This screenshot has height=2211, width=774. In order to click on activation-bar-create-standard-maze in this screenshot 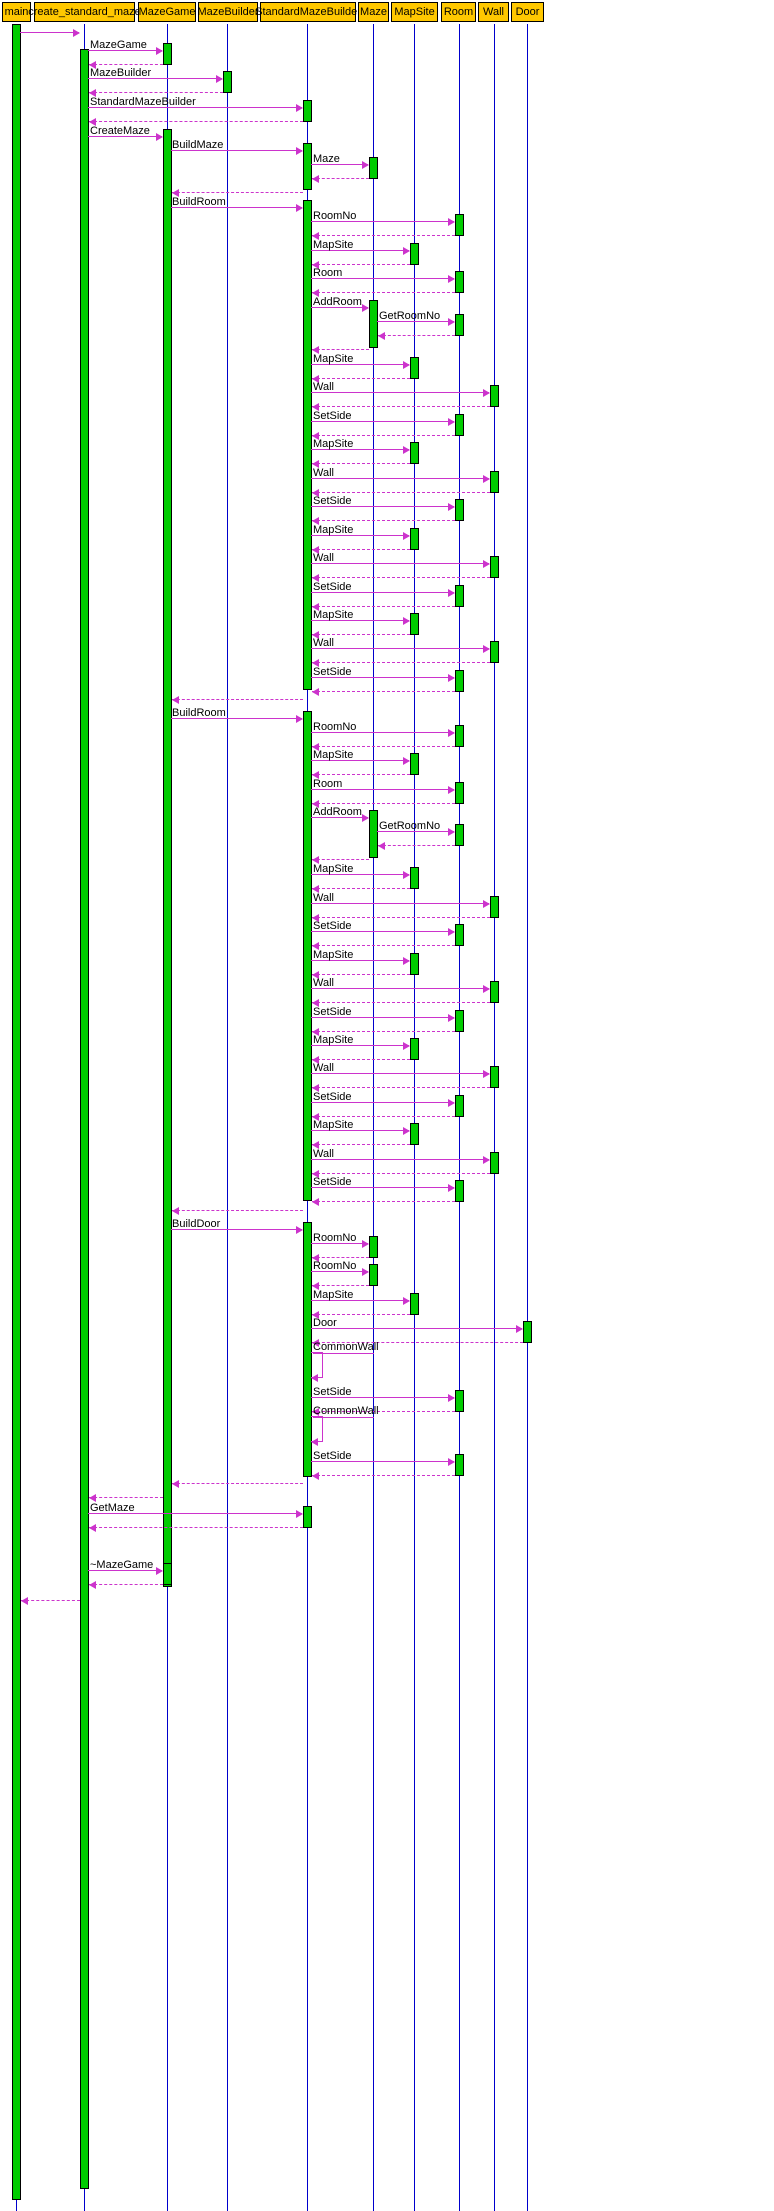, I will do `click(84, 1119)`.